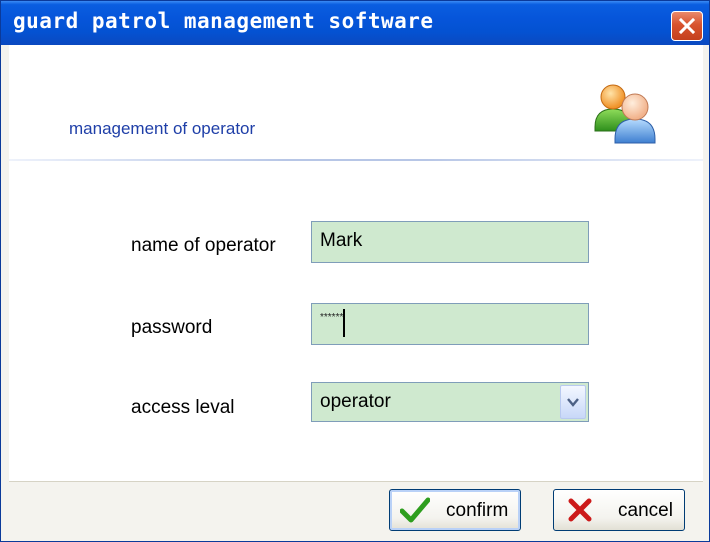 The height and width of the screenshot is (542, 710). I want to click on cancel-button: cancel, so click(619, 510).